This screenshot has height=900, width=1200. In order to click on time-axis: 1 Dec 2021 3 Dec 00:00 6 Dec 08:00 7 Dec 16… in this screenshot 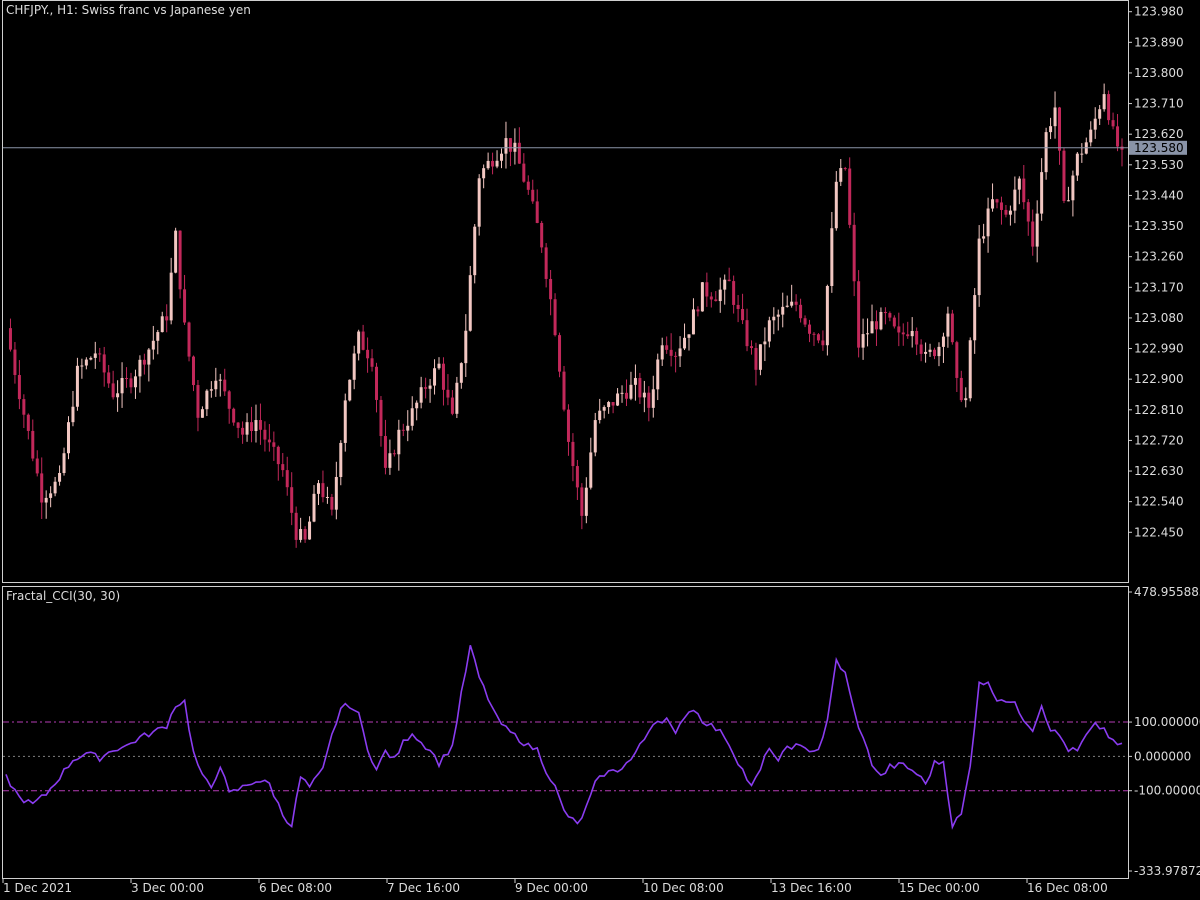, I will do `click(555, 887)`.